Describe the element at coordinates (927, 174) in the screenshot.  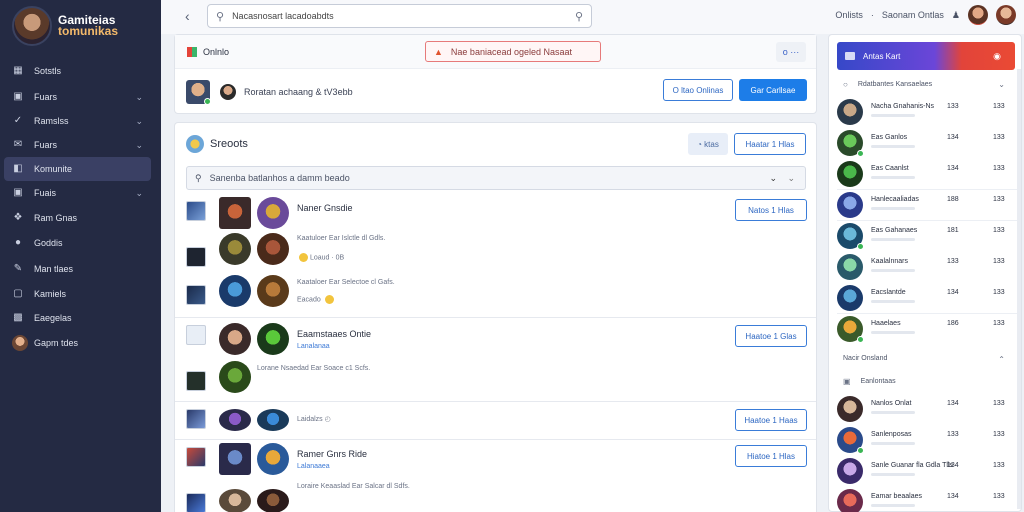
I see `friend-row: Eas Caanlst 134 133` at that location.